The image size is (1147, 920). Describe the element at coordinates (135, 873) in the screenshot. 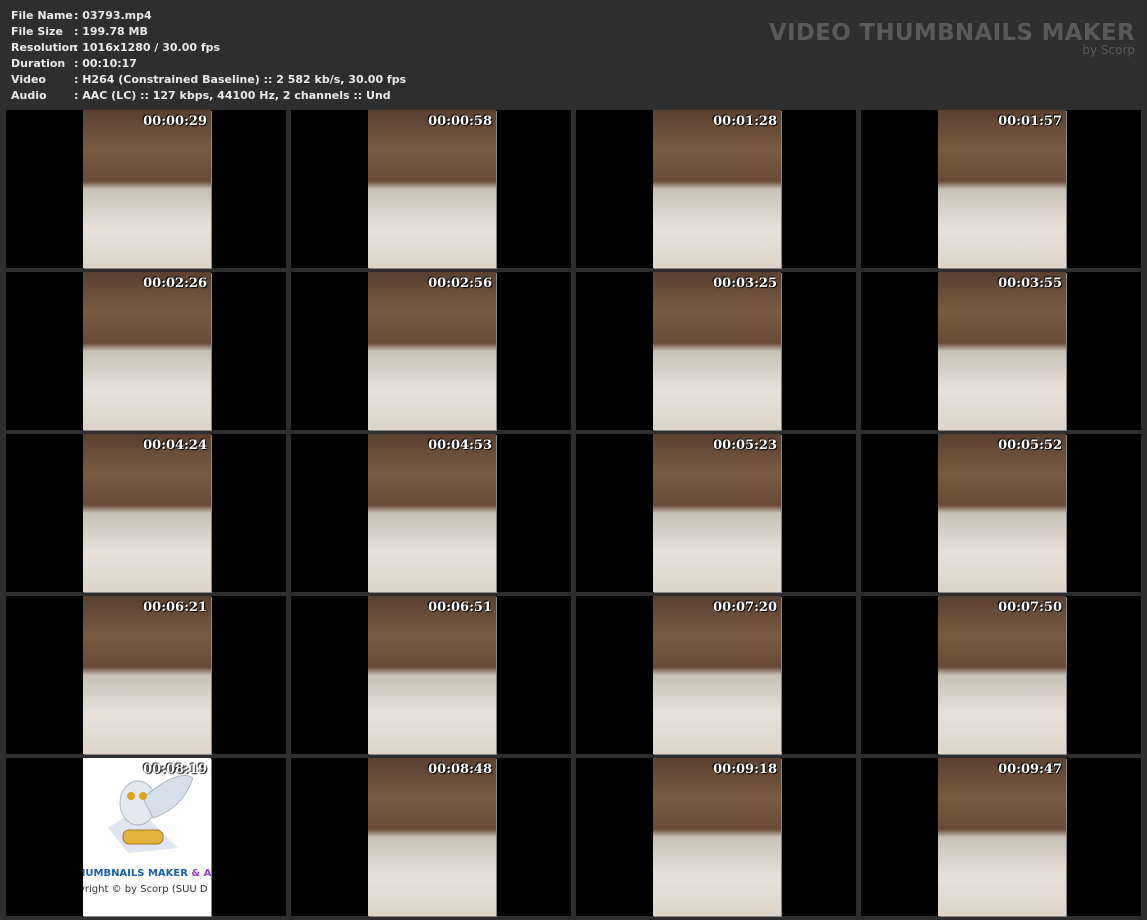

I see `logo-text: HUMBNAILS MAKER` at that location.